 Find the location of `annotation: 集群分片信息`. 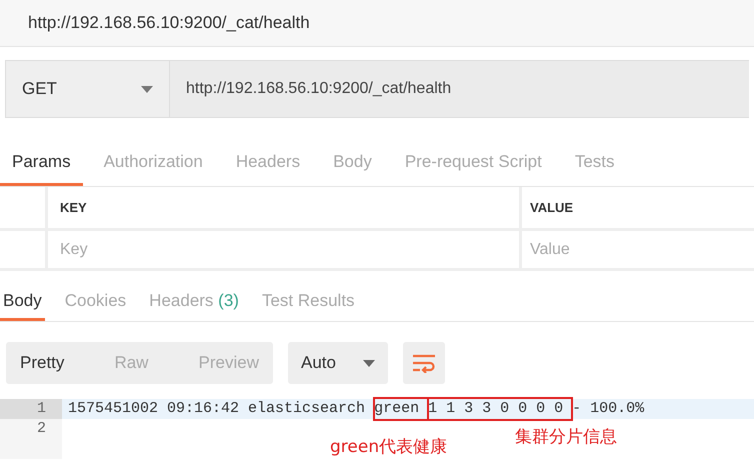

annotation: 集群分片信息 is located at coordinates (566, 437).